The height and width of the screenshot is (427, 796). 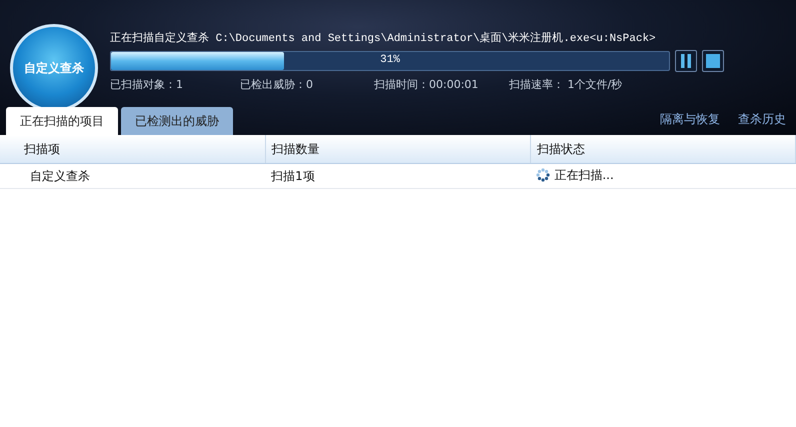 I want to click on pause-button, so click(x=686, y=61).